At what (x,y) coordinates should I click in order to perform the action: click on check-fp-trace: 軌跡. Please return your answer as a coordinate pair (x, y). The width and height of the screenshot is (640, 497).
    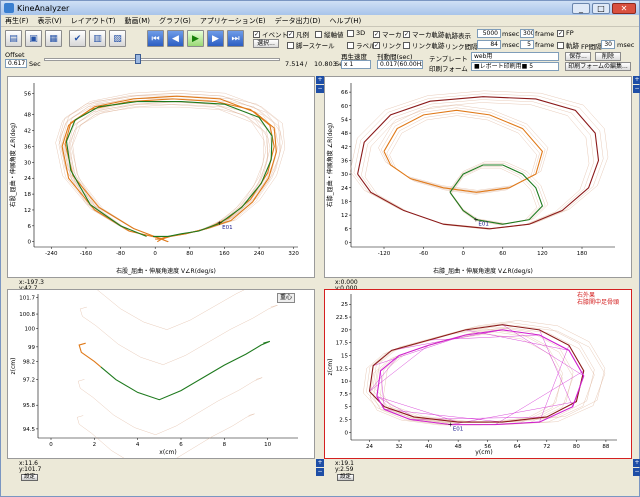
    Looking at the image, I should click on (568, 45).